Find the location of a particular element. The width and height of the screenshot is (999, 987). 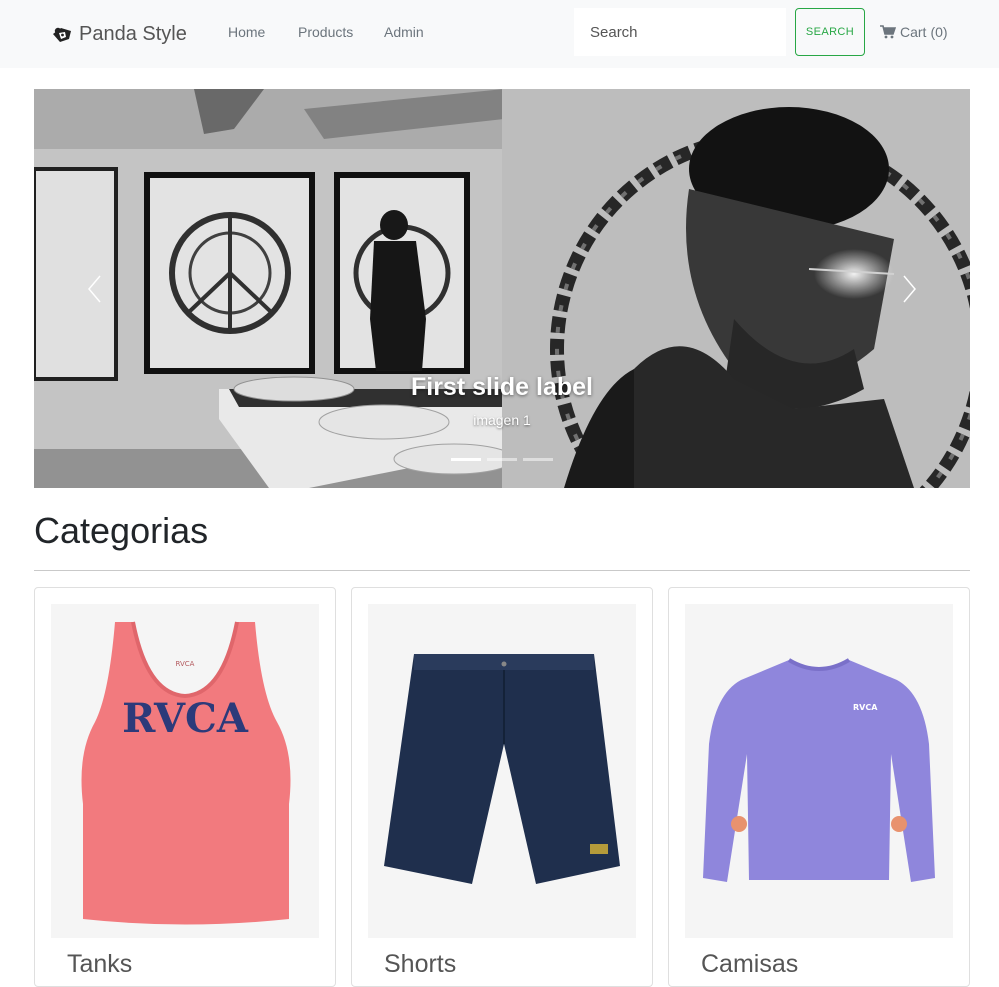

category-image-camisas: RVCA is located at coordinates (819, 771).